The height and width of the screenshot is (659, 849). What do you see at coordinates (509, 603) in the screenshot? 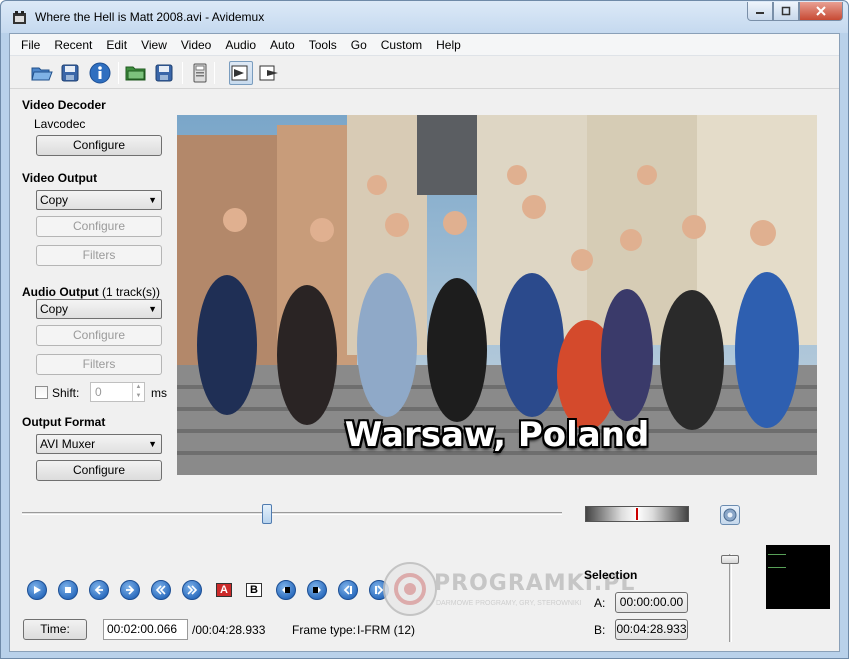
I see `watermark-tagline: DARMOWE PROGRAMY, GRY, STEROWNIKI` at bounding box center [509, 603].